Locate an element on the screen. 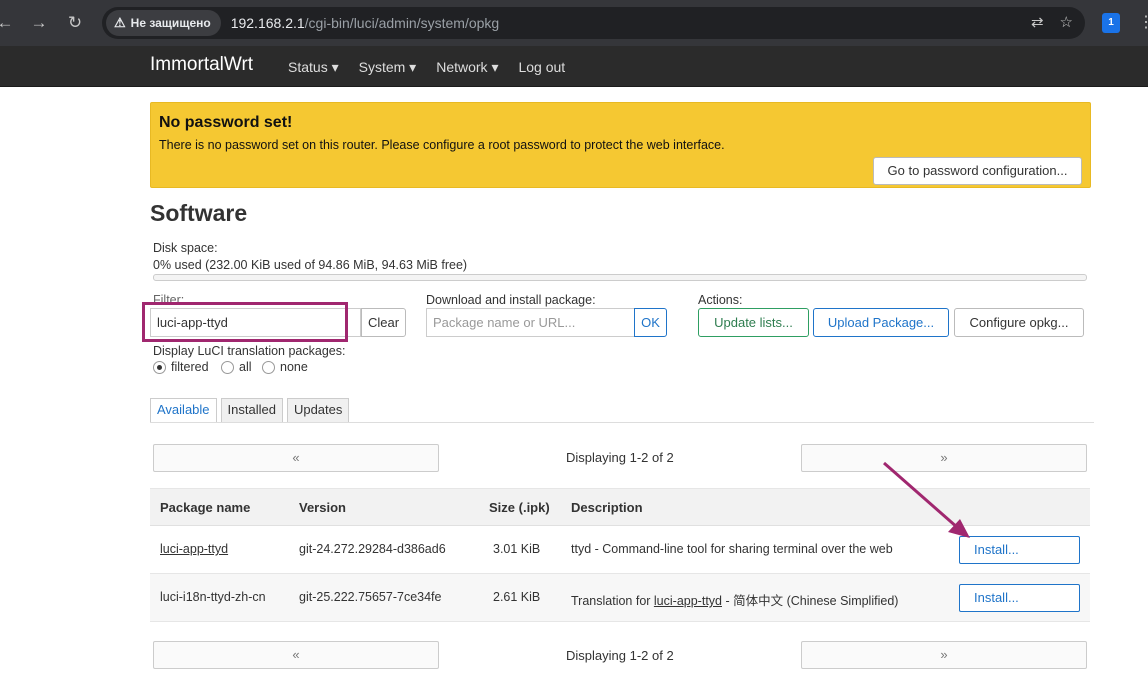 This screenshot has height=690, width=1148. radio-dot-filtered is located at coordinates (159, 367).